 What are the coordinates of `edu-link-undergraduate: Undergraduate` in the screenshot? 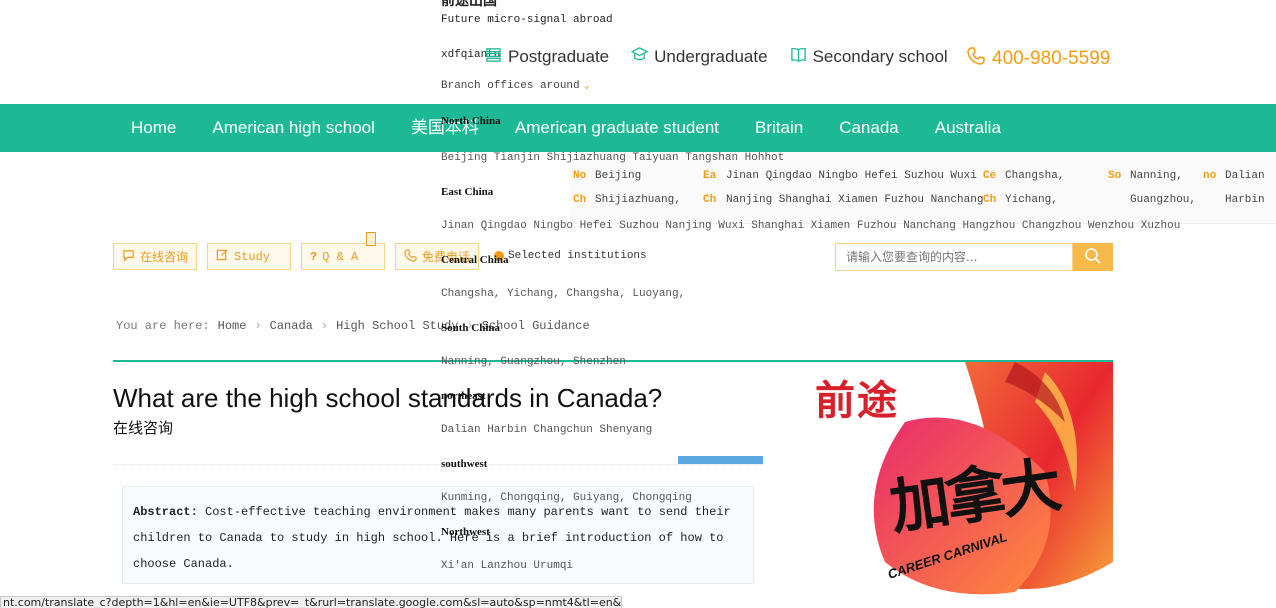 It's located at (699, 57).